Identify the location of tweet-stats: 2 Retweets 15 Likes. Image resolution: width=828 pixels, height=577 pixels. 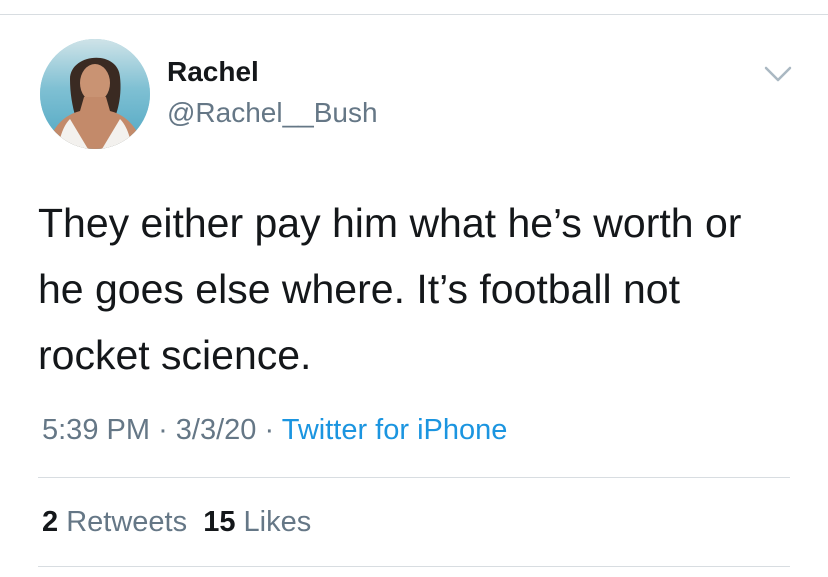
(176, 522).